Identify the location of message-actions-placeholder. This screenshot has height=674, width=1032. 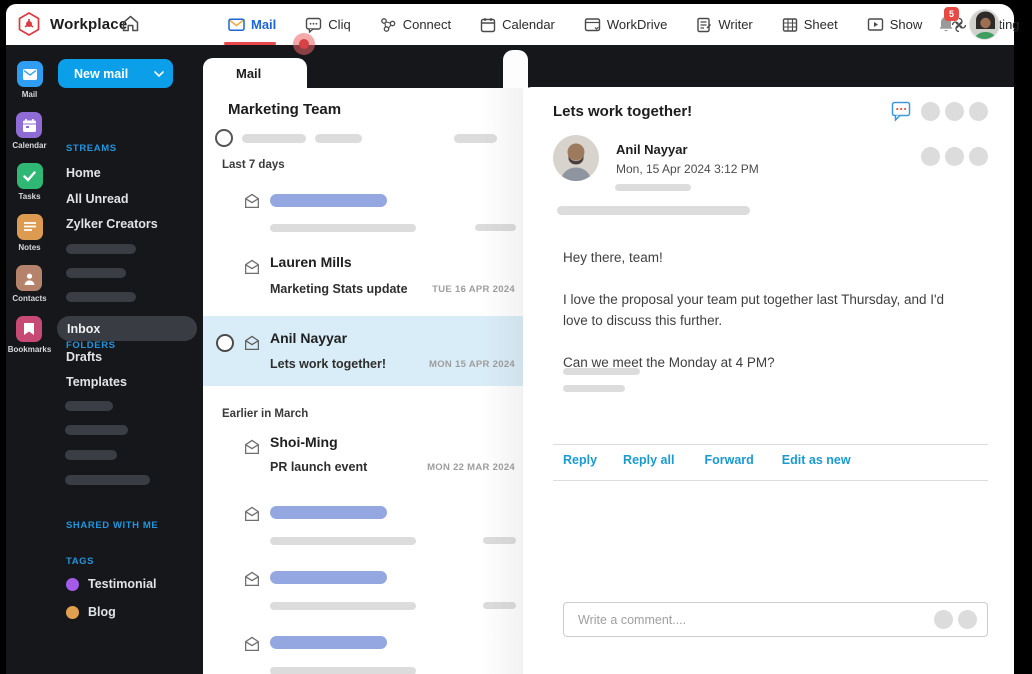
(954, 156).